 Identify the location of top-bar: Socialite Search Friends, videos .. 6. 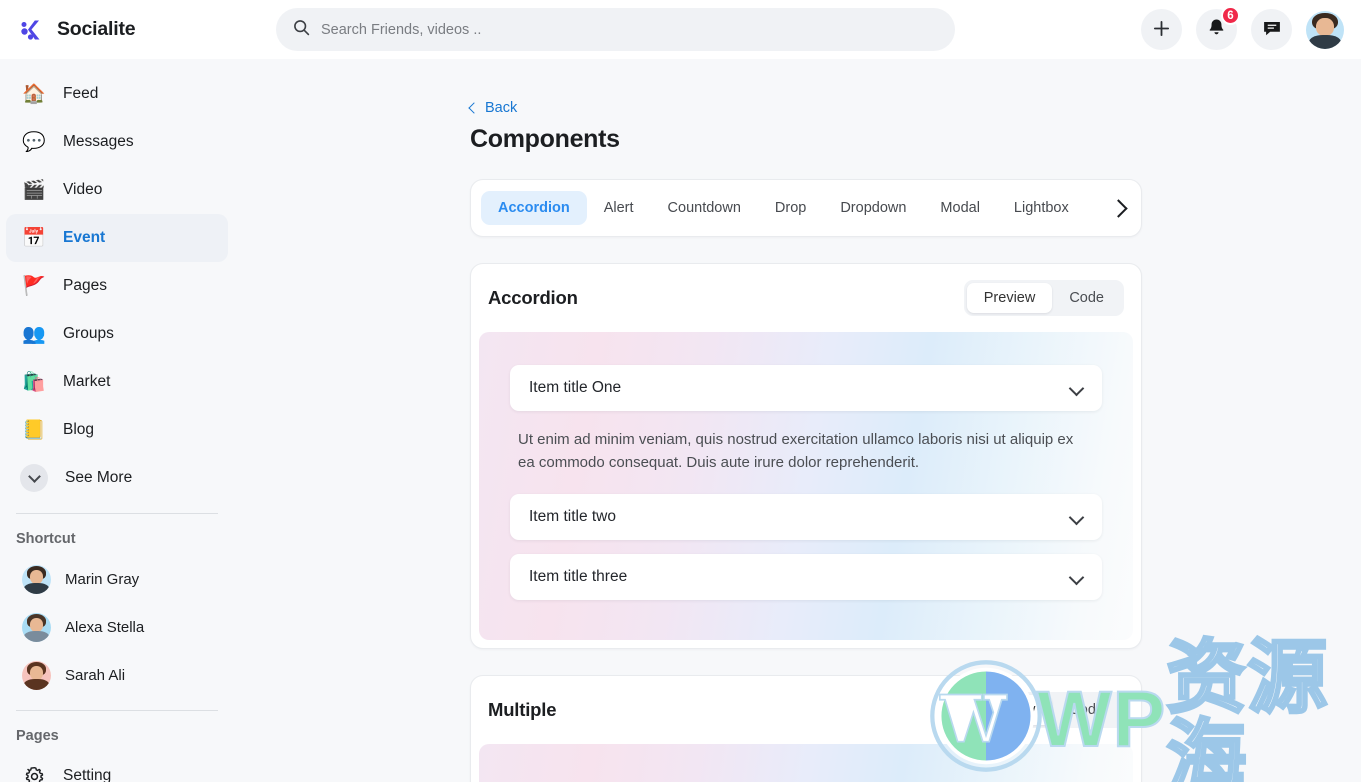
(680, 29).